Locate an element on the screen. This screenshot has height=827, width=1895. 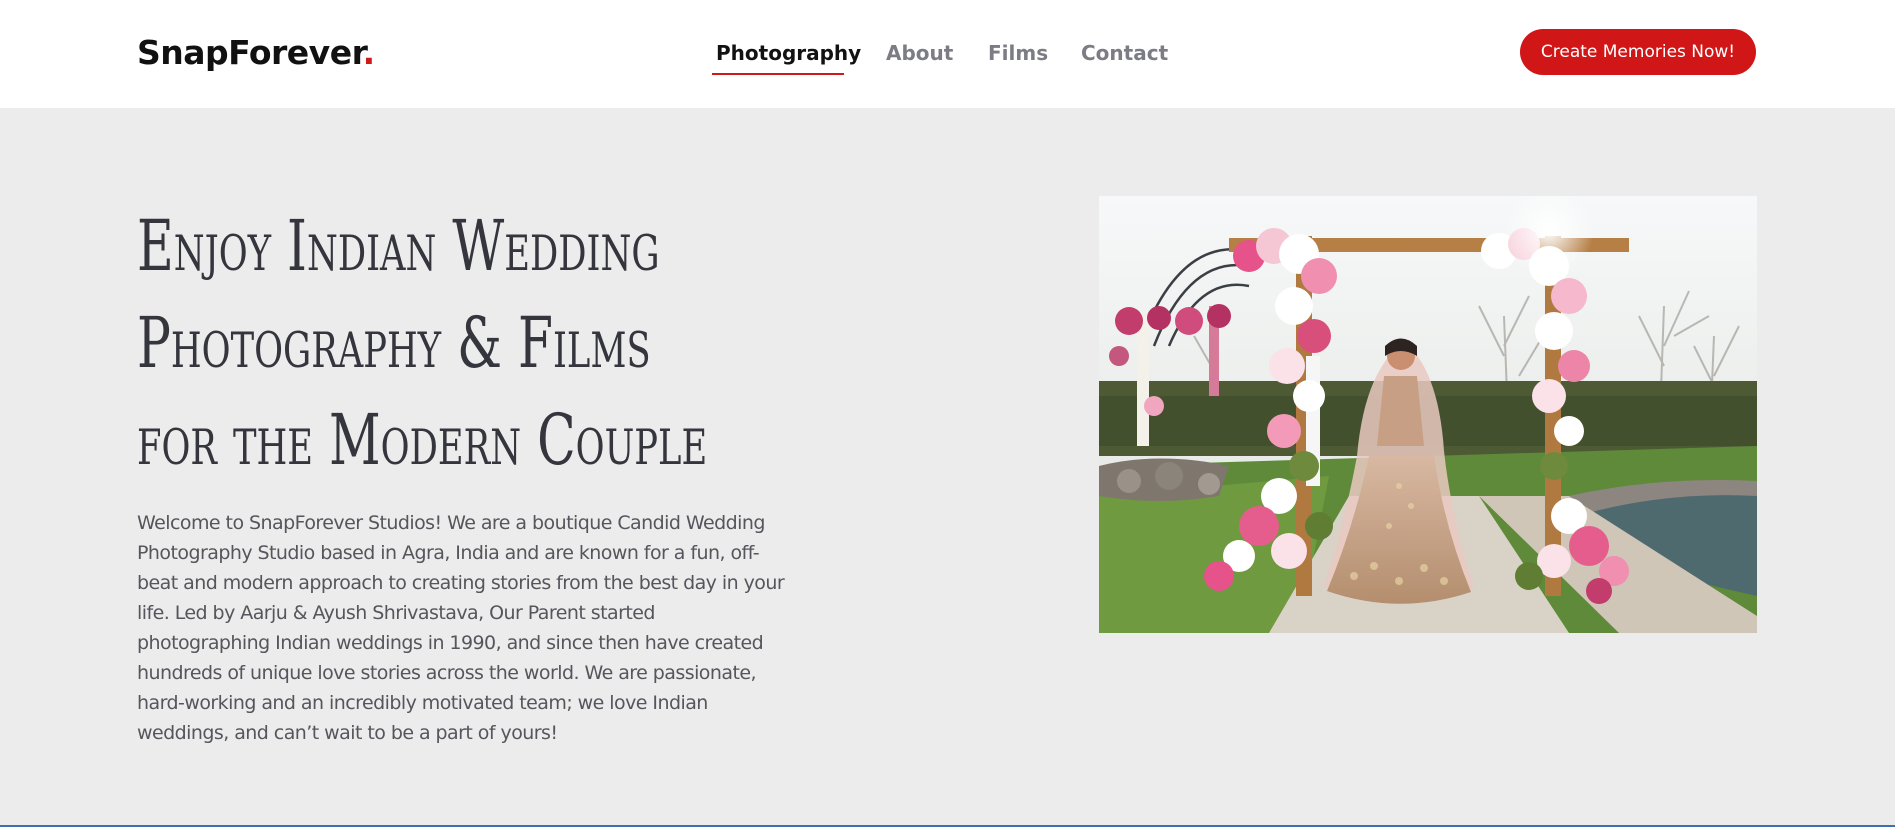
create-memories-button: Create Memories Now! is located at coordinates (1638, 52).